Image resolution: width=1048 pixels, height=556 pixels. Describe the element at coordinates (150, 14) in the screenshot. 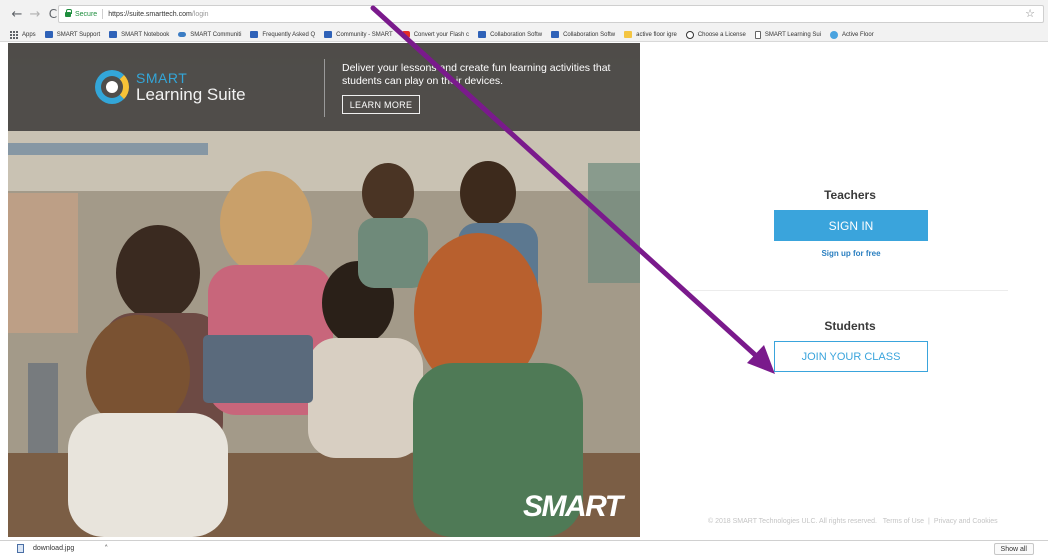

I see `url-host: https://suite.smarttech.com` at that location.